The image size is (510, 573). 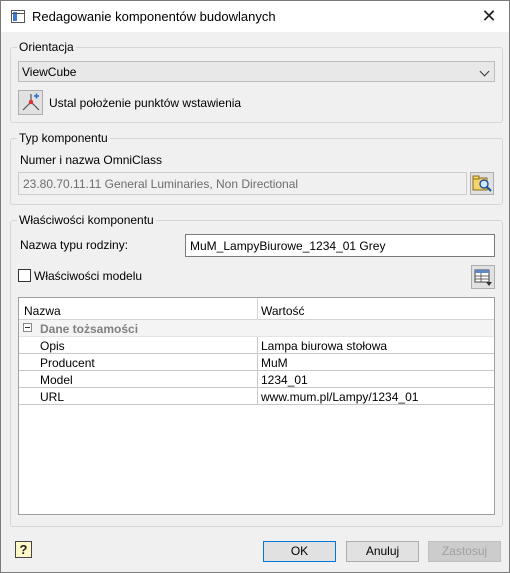 What do you see at coordinates (339, 397) in the screenshot?
I see `row-value: www.mum.pl/Lampy/1234_01` at bounding box center [339, 397].